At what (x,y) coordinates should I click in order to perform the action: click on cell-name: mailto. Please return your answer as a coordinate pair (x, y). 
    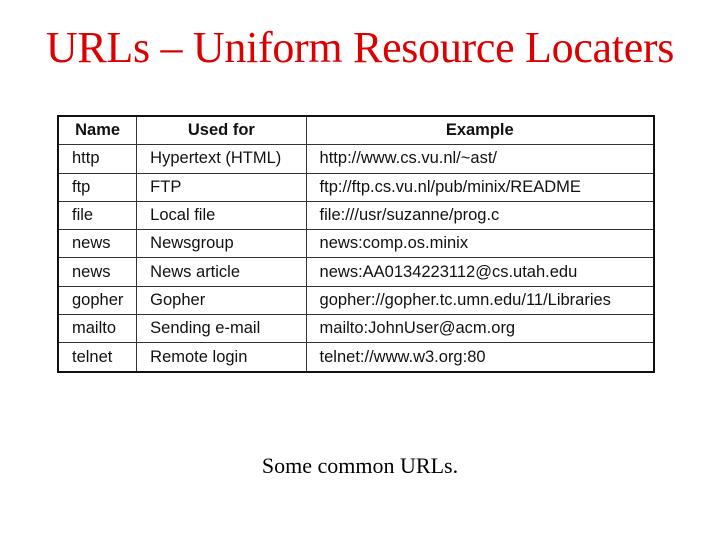
    Looking at the image, I should click on (97, 329).